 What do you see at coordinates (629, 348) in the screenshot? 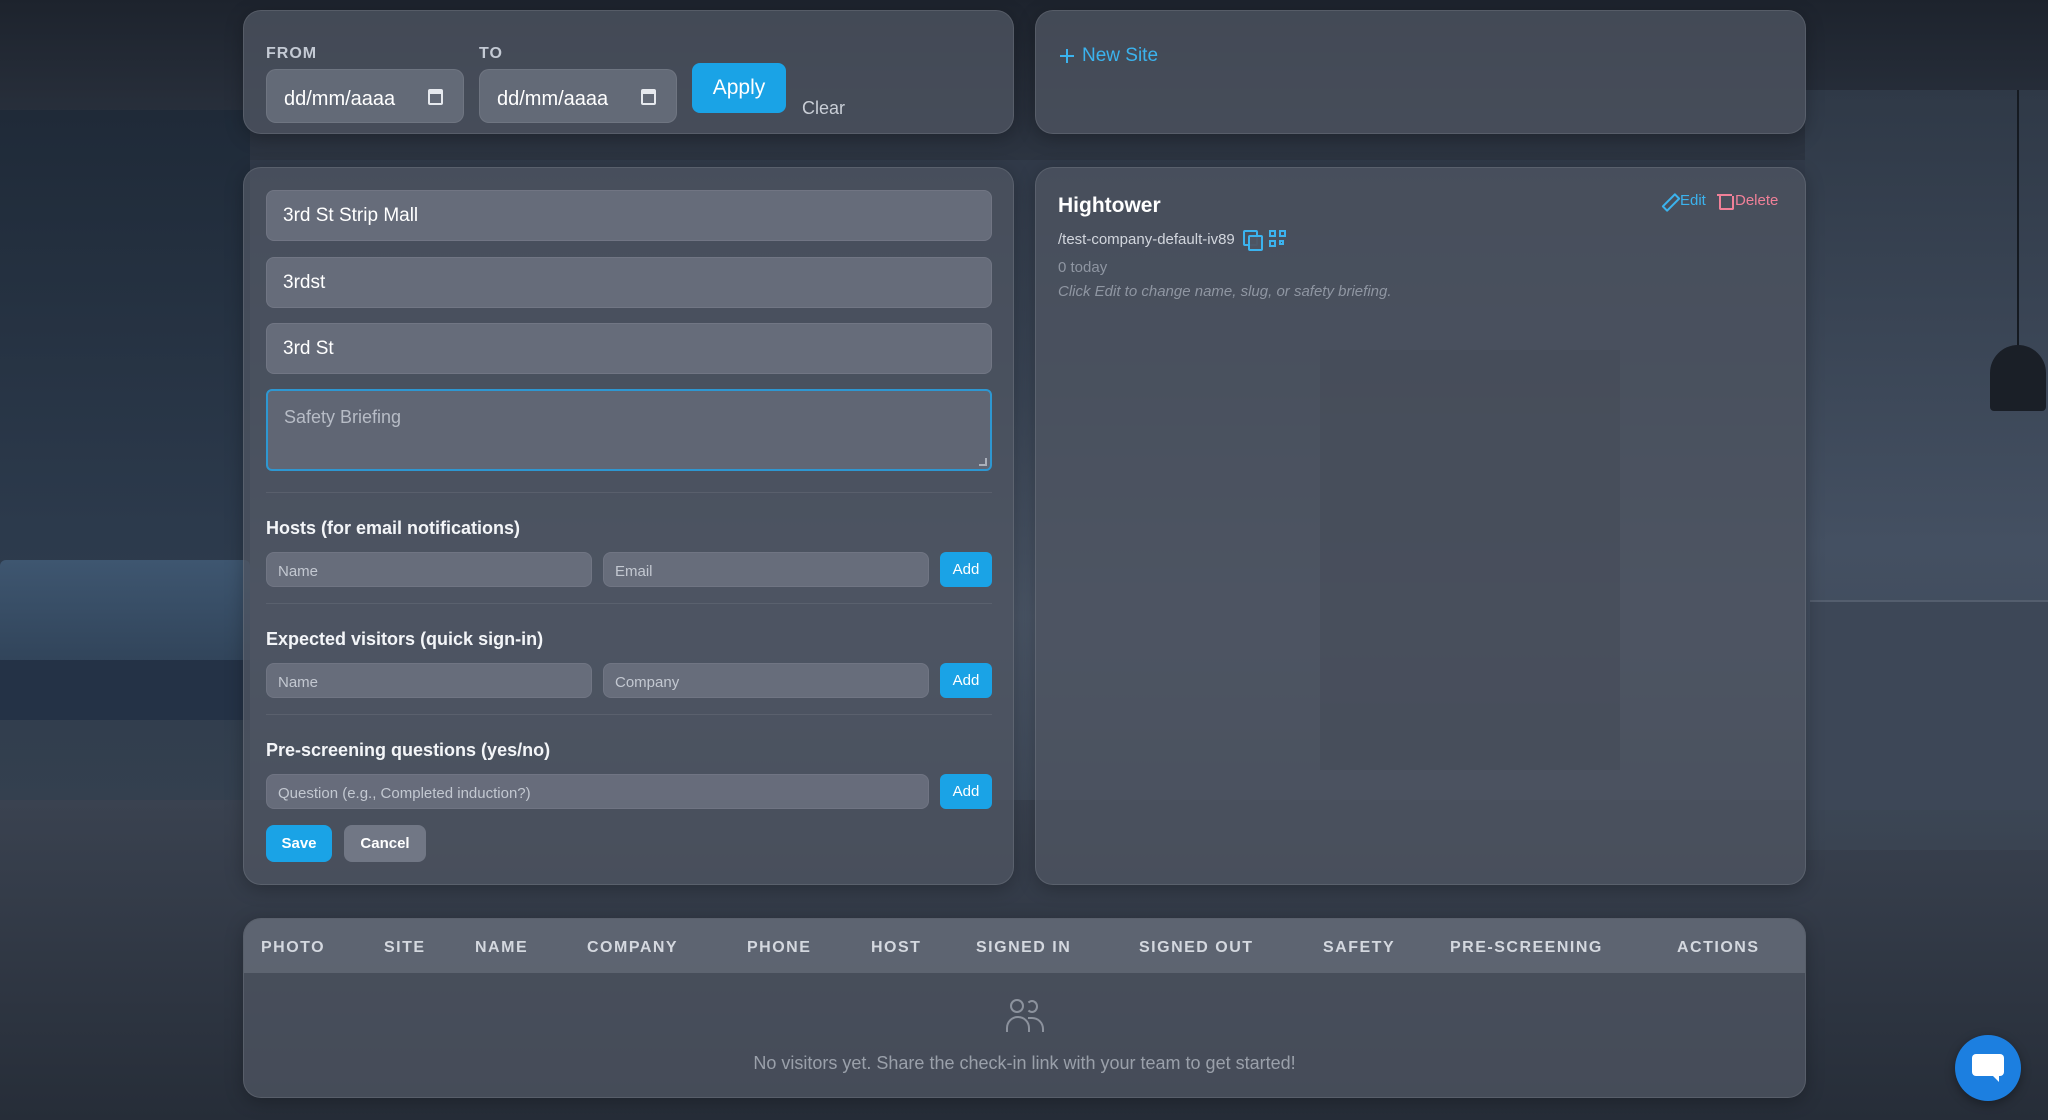
I see `site-short-name-input: 3rd St` at bounding box center [629, 348].